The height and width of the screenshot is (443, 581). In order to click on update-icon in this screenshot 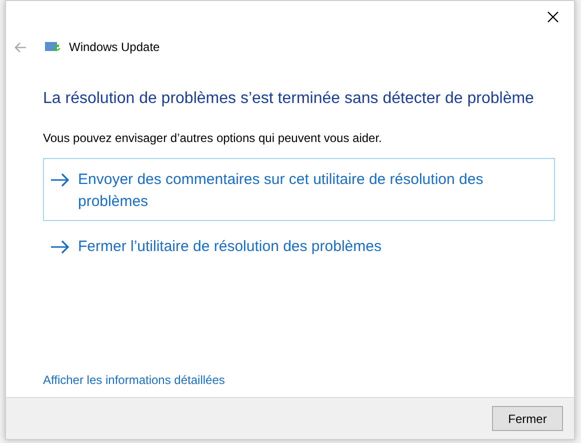, I will do `click(53, 47)`.